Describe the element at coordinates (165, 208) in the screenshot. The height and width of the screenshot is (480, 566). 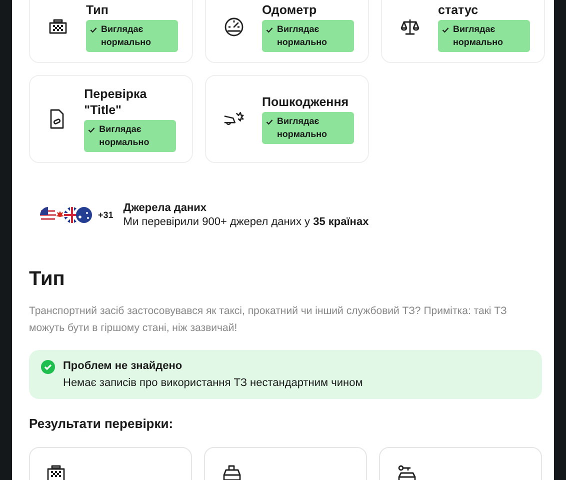
I see `sources-title: Джерела даних` at that location.